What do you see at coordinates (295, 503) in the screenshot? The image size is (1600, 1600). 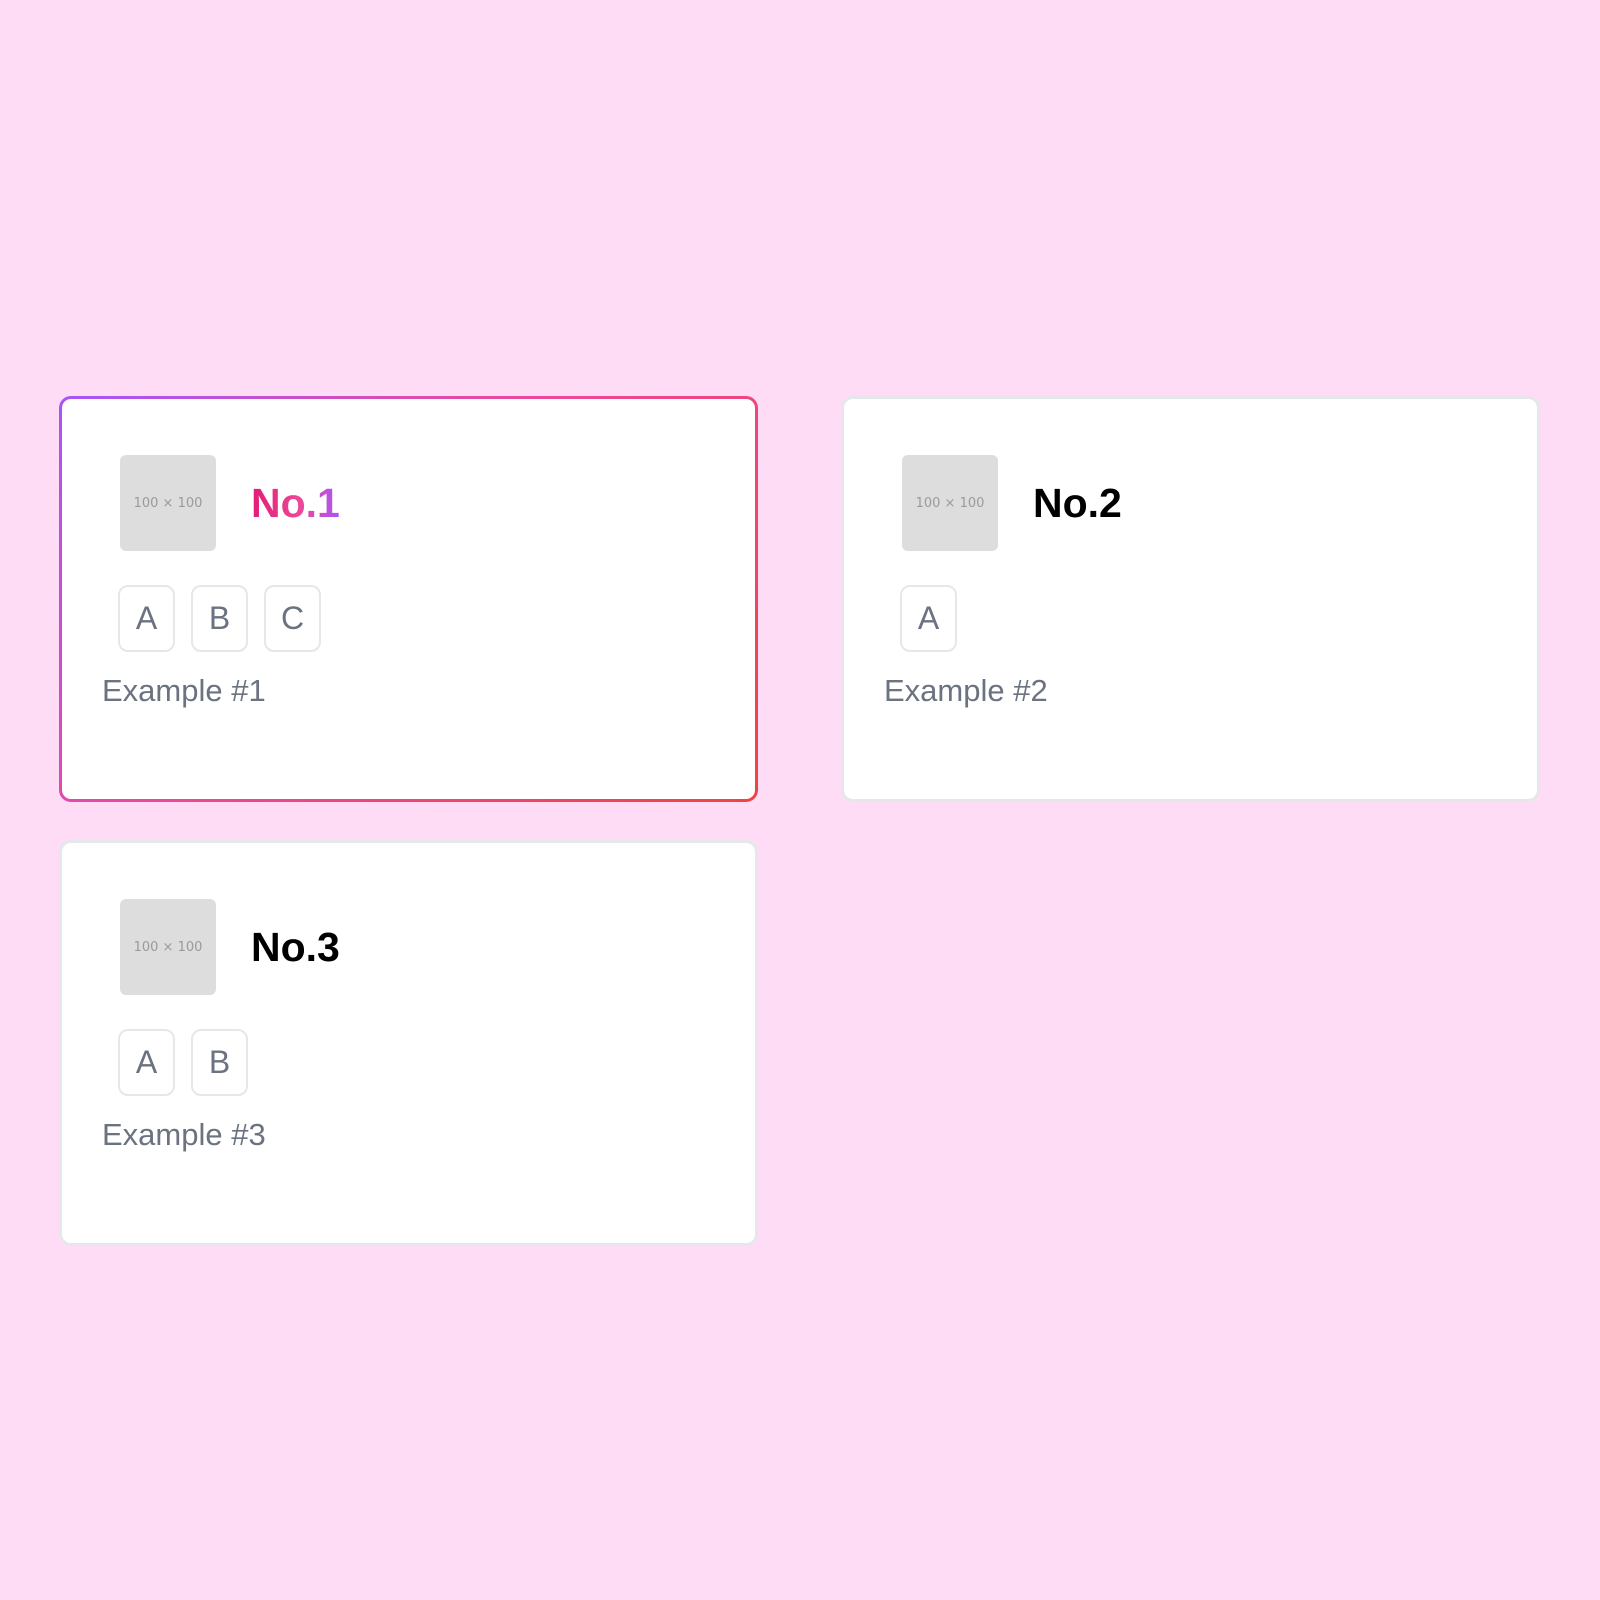 I see `card-title: No.1` at bounding box center [295, 503].